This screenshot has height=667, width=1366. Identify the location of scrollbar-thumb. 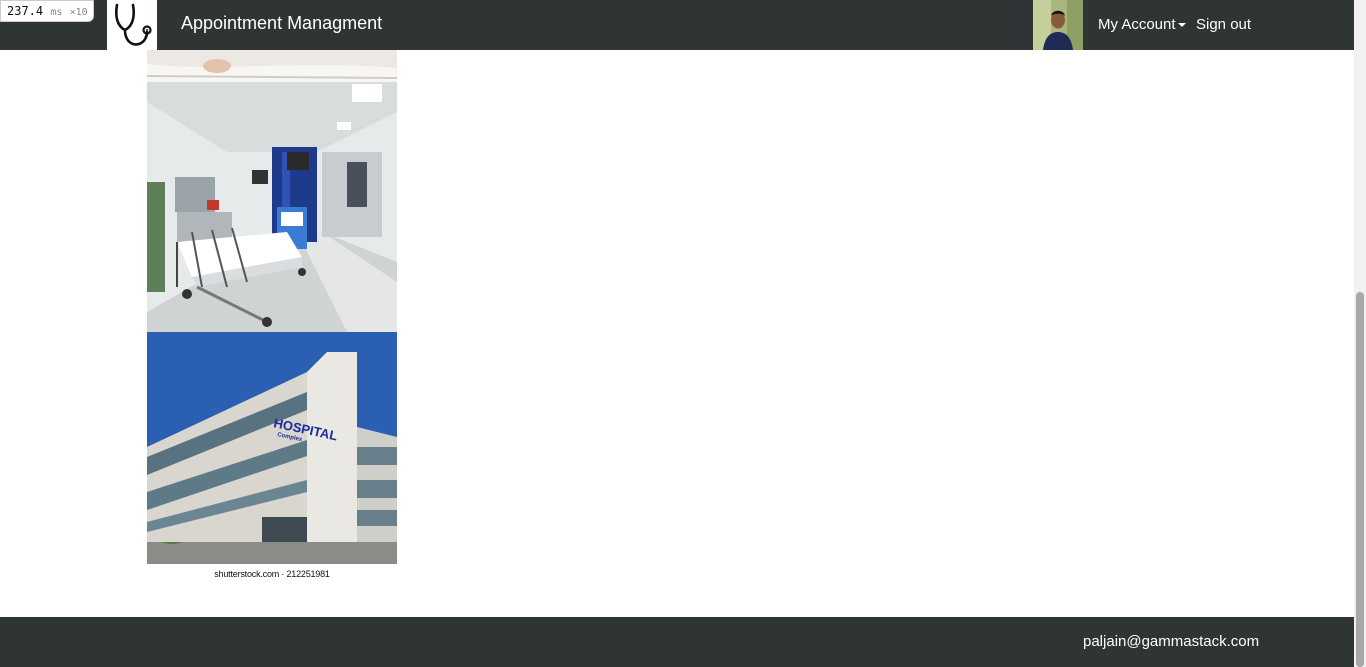
(1360, 479).